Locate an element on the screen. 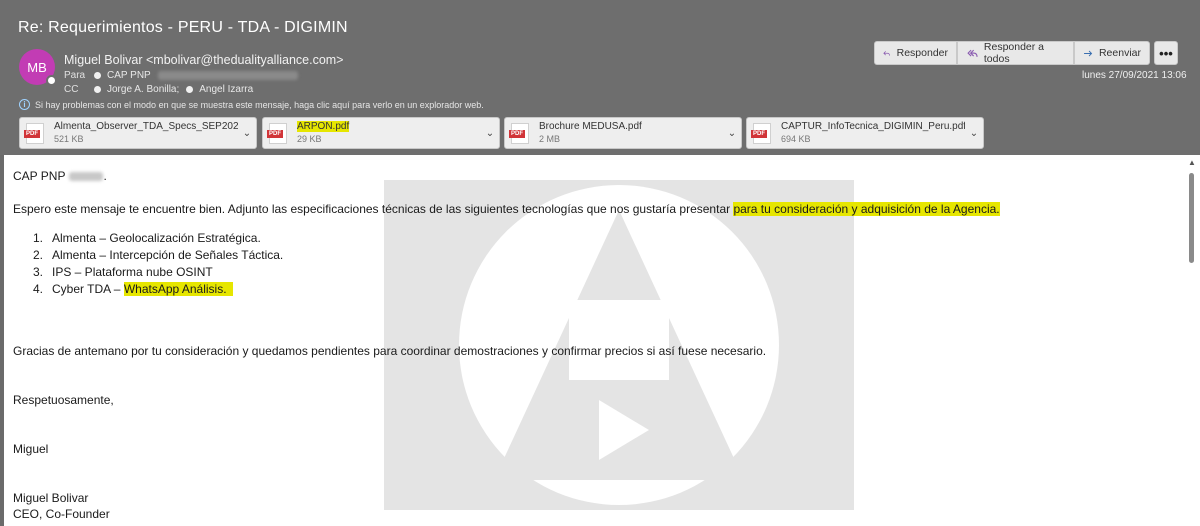 The image size is (1200, 526). reply-all-button: Responder a todos is located at coordinates (1015, 53).